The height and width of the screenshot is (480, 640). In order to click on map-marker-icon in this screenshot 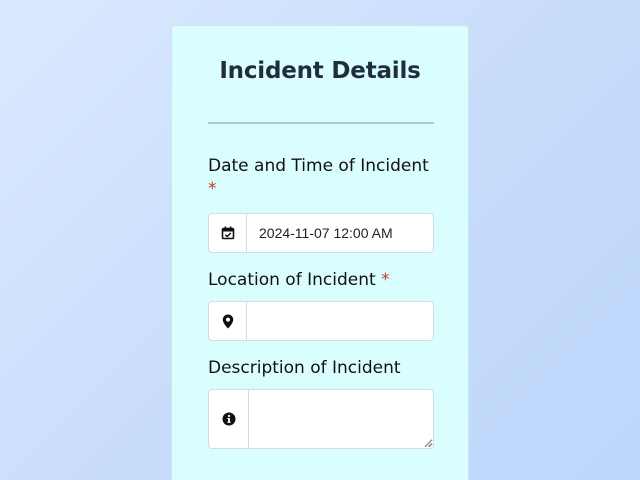, I will do `click(228, 321)`.